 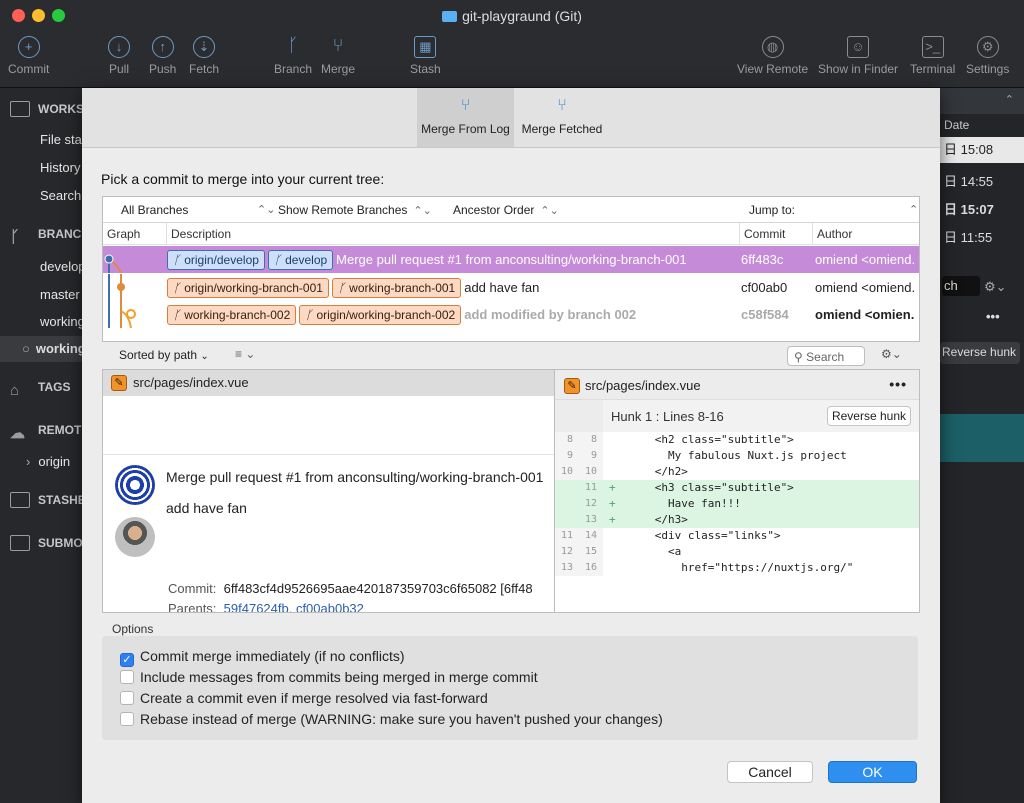 I want to click on commit-author: omiend <omiend., so click(x=865, y=287).